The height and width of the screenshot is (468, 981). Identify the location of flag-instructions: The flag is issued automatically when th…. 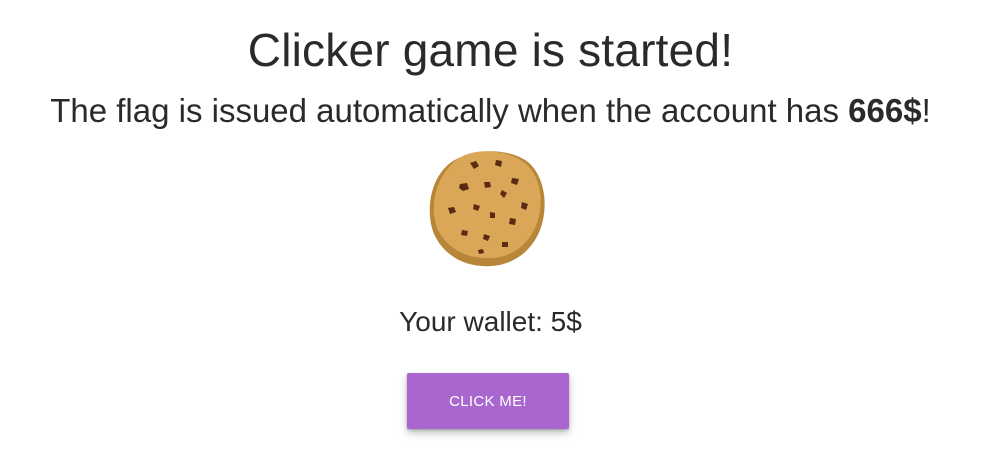
(490, 111).